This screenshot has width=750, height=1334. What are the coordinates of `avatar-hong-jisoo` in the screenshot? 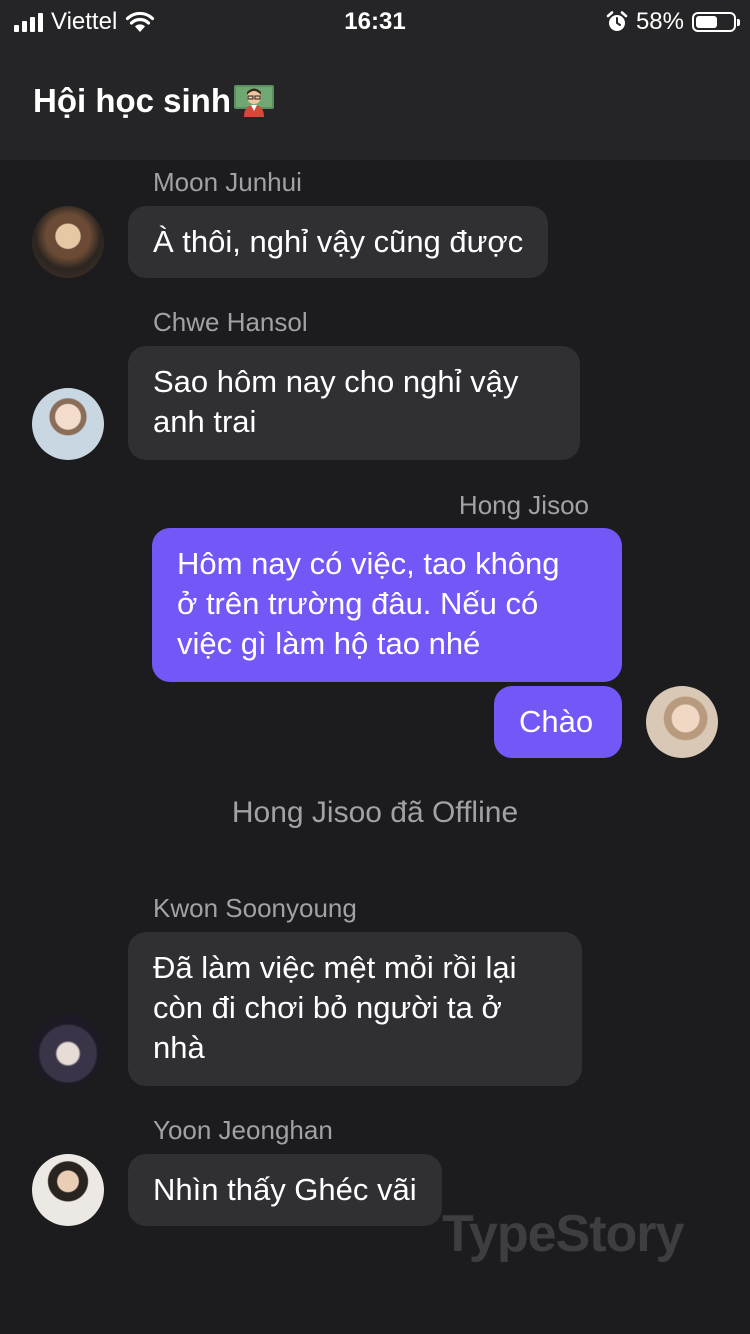 It's located at (682, 722).